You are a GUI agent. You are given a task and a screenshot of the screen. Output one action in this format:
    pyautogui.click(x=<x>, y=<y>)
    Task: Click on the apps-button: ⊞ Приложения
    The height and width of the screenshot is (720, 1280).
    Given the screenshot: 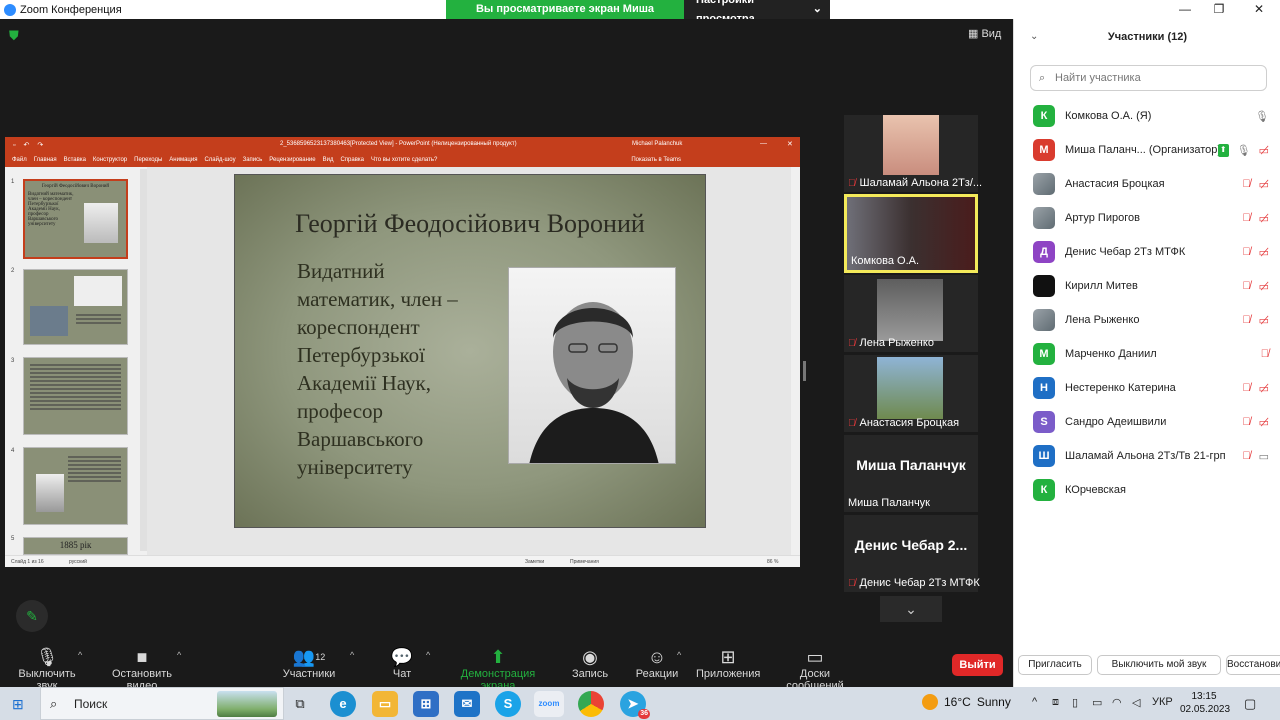 What is the action you would take?
    pyautogui.click(x=728, y=663)
    